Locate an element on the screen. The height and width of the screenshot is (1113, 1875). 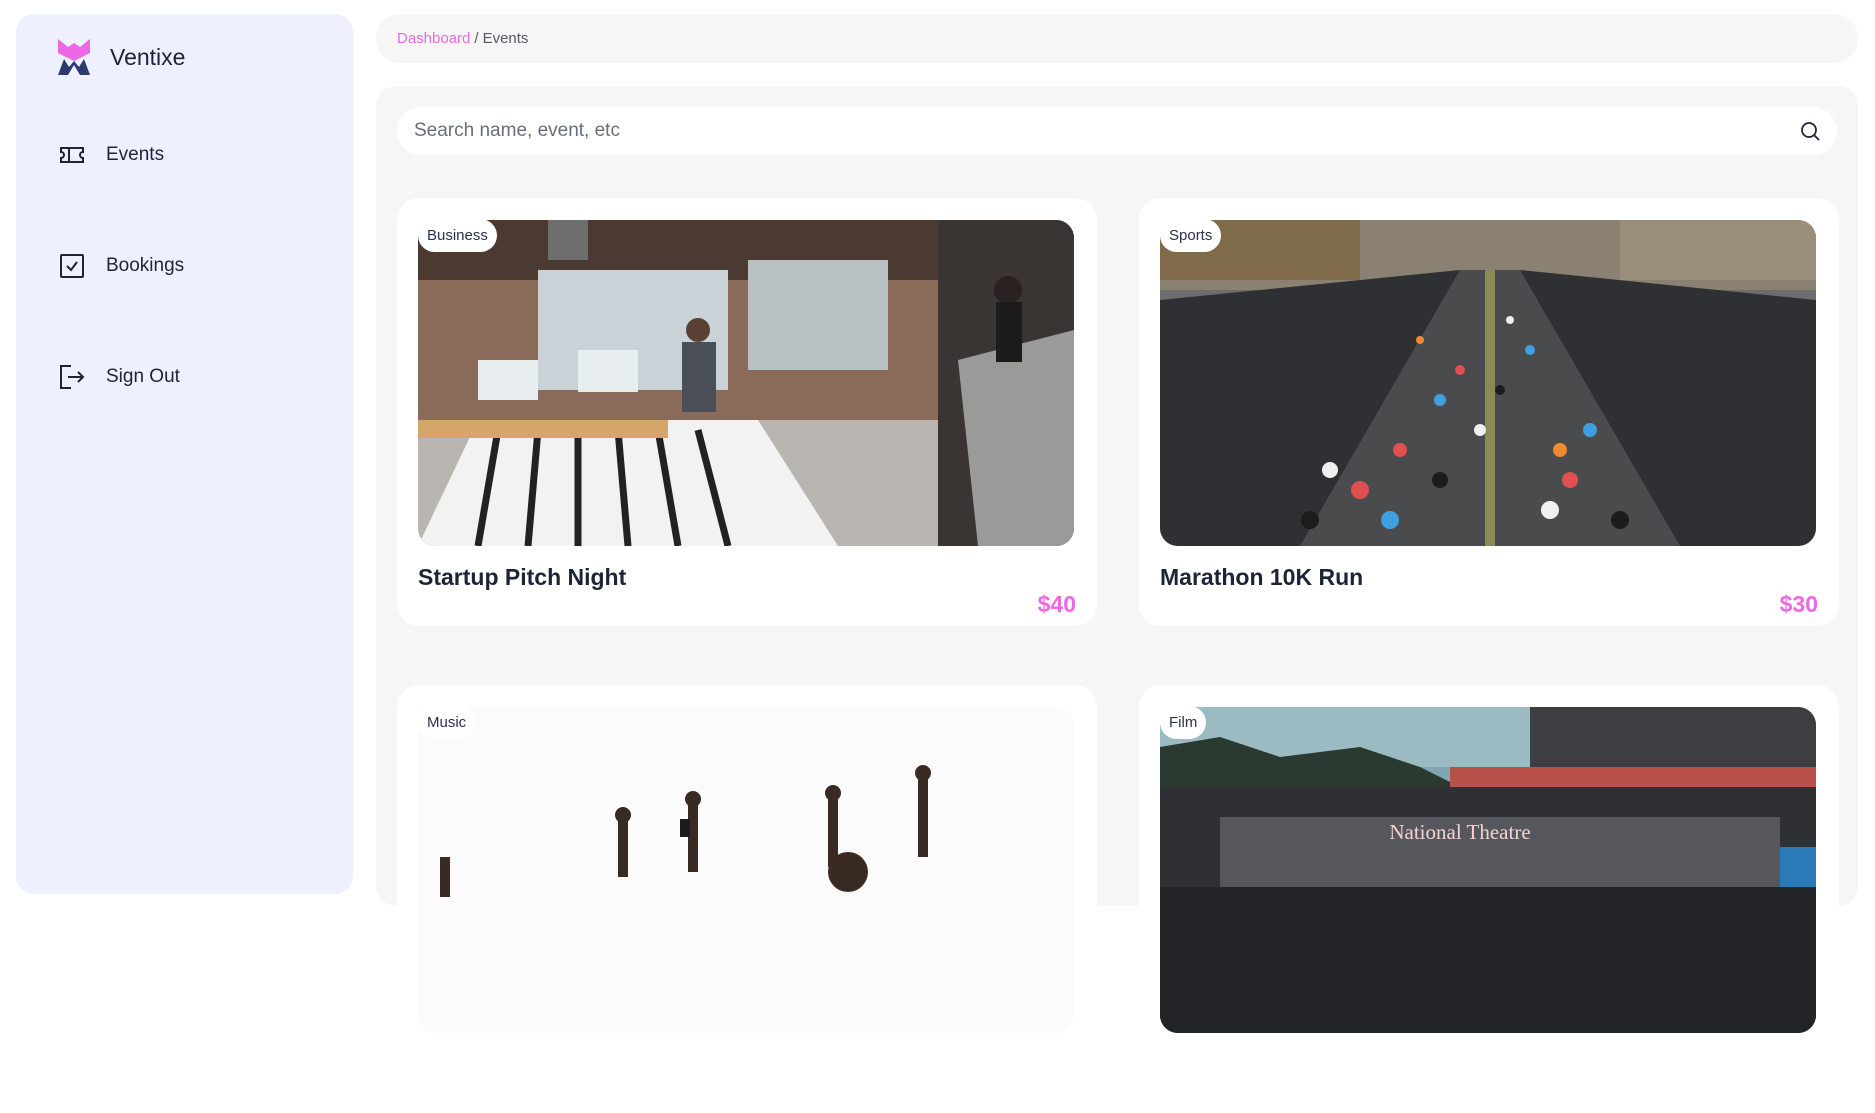
breadcrumb: Dashboard / Events is located at coordinates (1117, 38).